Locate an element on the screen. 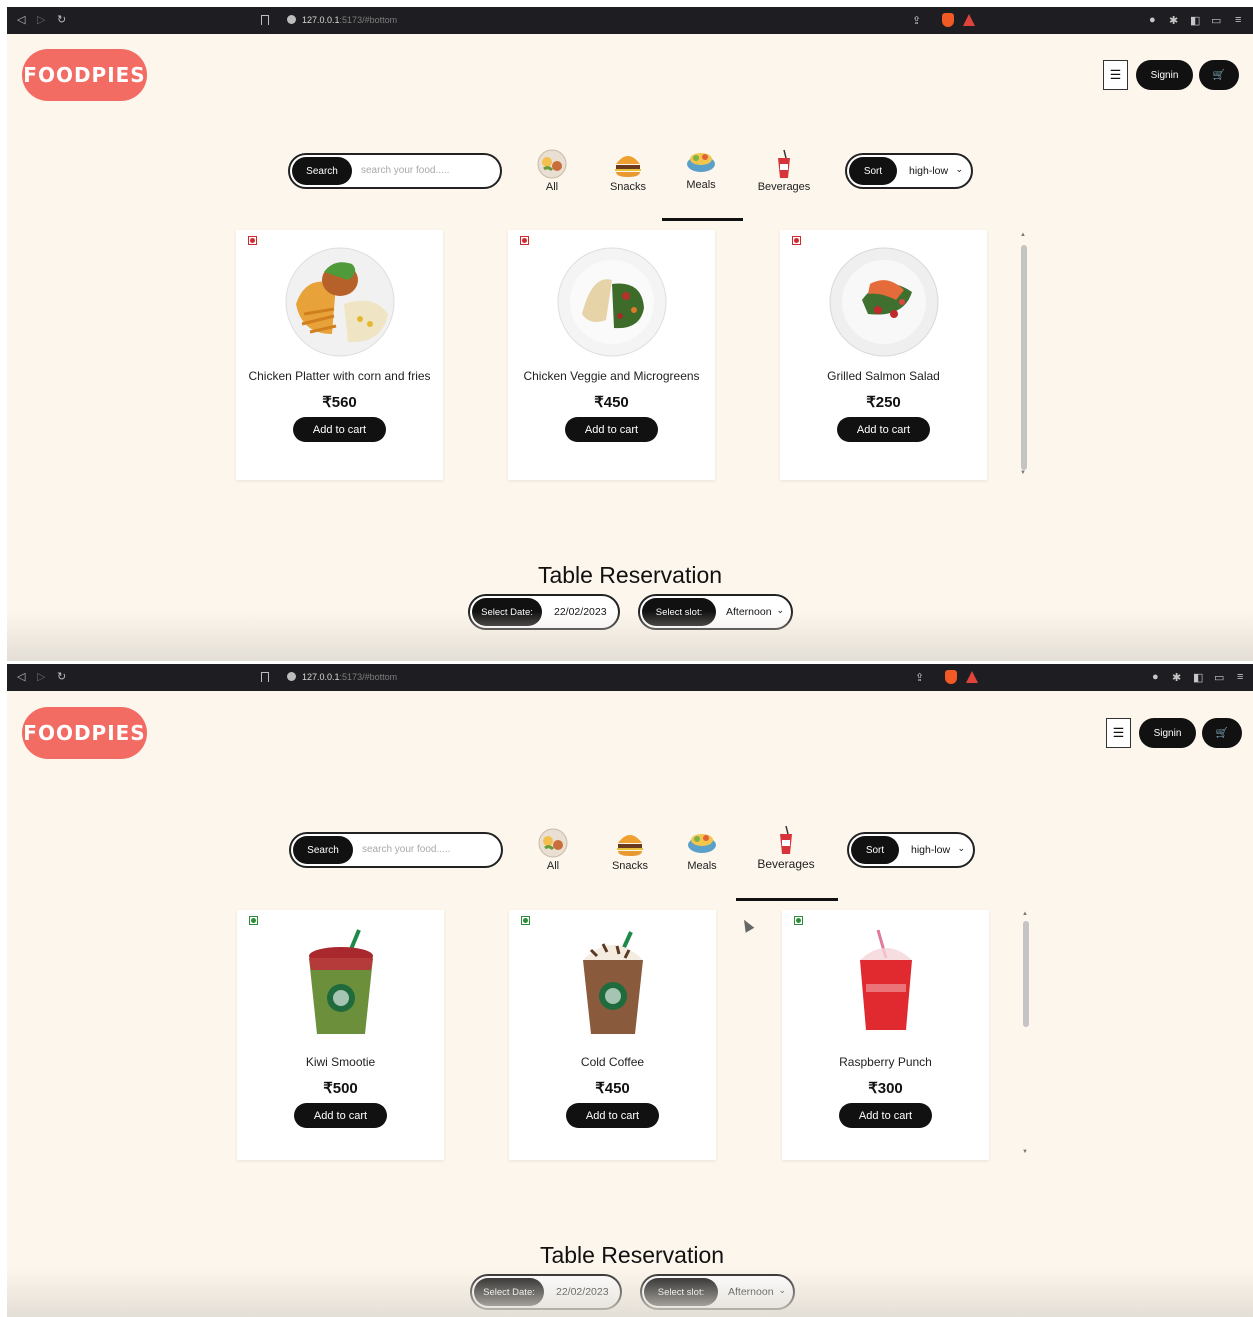 The height and width of the screenshot is (1317, 1253). raspberry-punch-icon is located at coordinates (886, 982).